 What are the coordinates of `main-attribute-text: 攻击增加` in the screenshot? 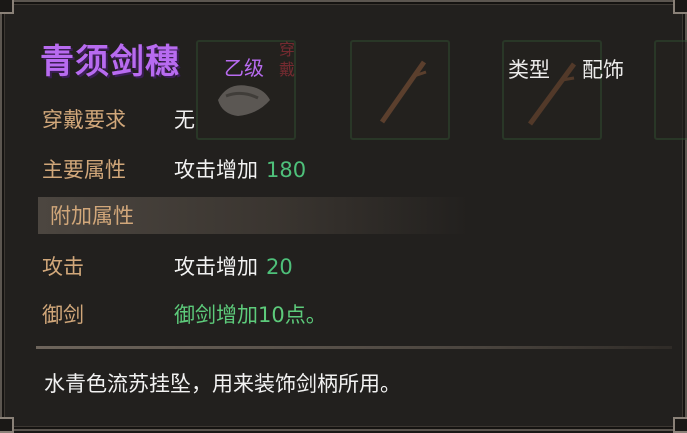 It's located at (216, 170).